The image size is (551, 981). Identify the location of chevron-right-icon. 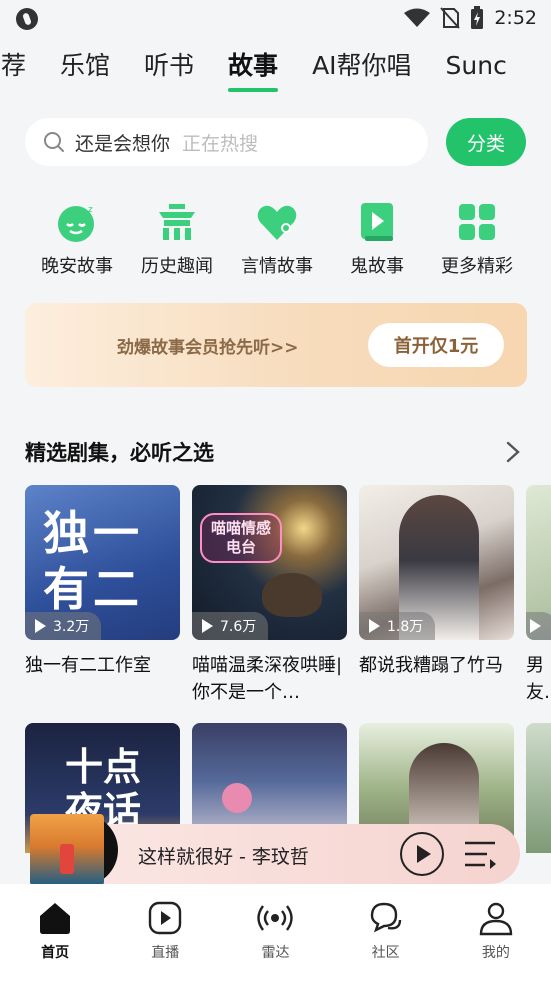
(513, 452).